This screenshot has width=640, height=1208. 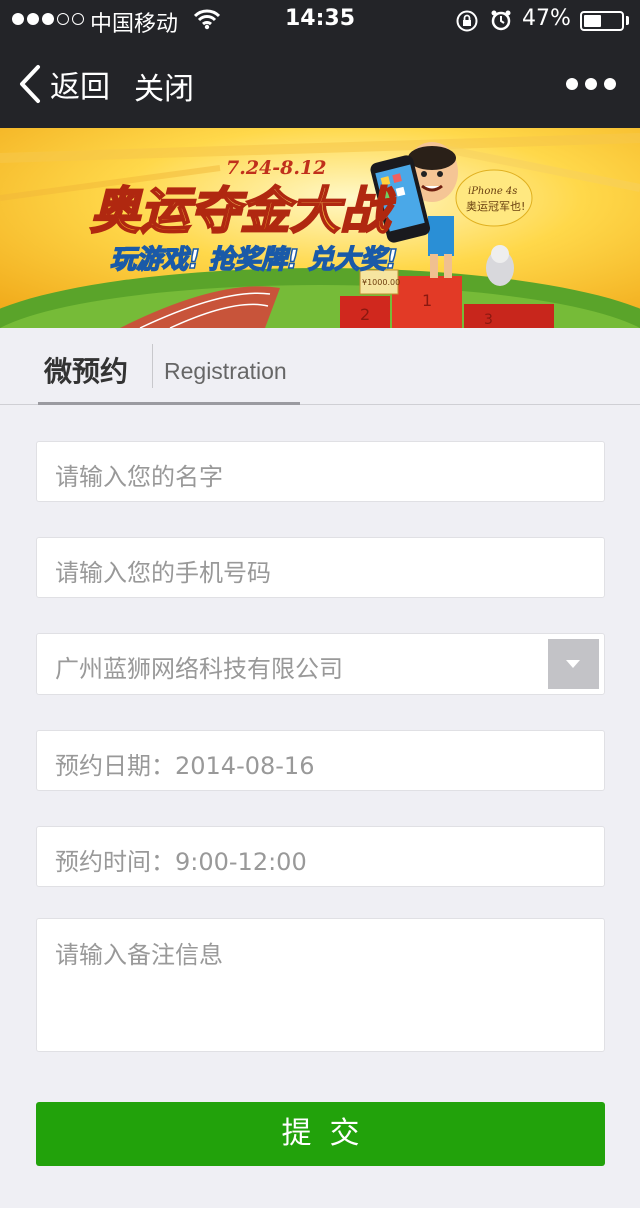 What do you see at coordinates (320, 84) in the screenshot?
I see `nav-bar: 返回 关闭` at bounding box center [320, 84].